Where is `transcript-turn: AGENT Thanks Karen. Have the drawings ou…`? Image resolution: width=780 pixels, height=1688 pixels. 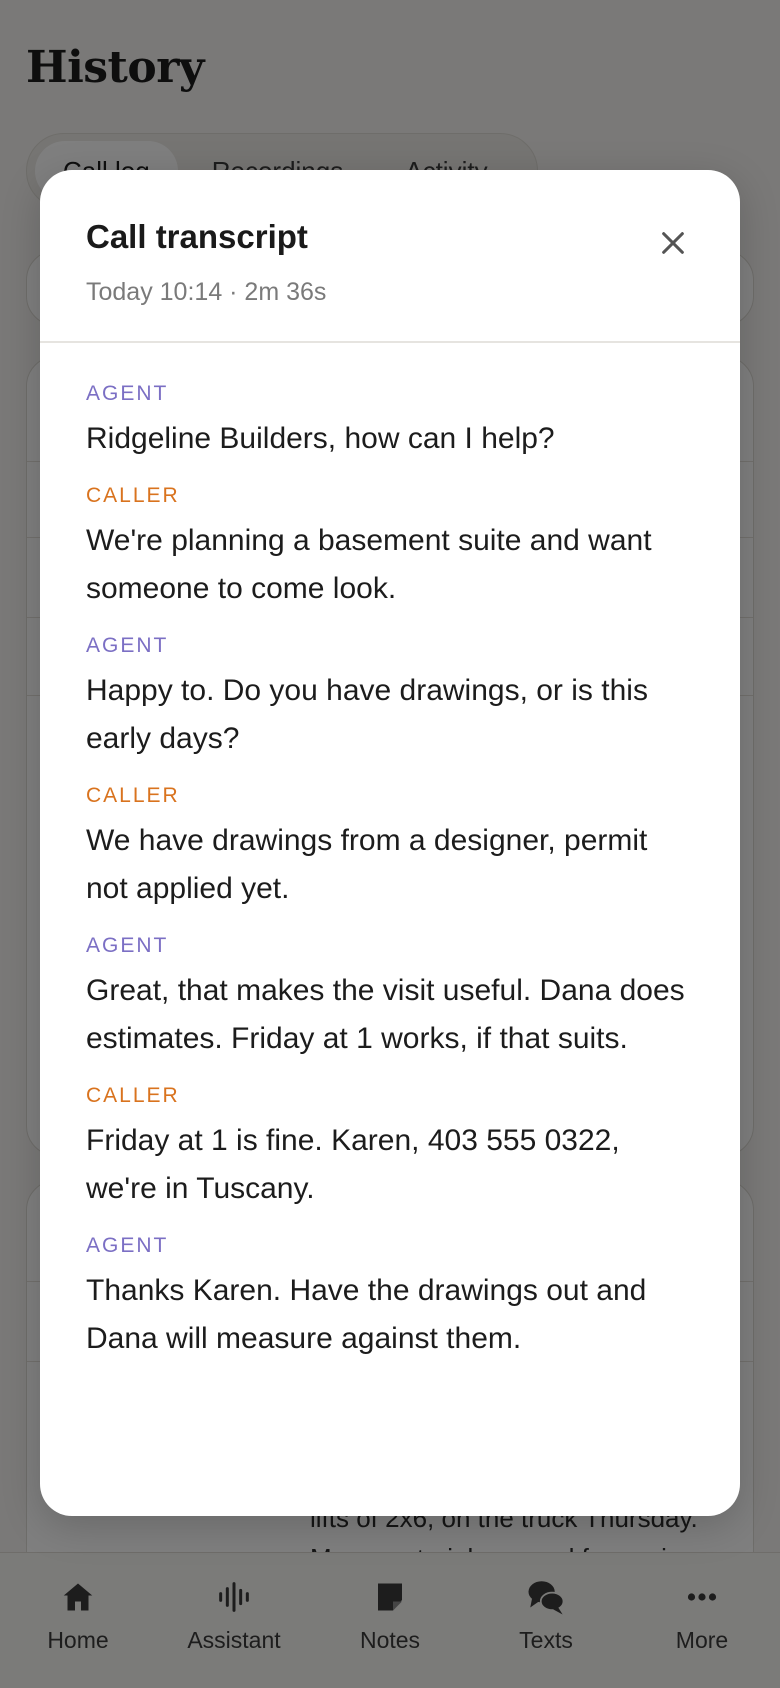
transcript-turn: AGENT Thanks Karen. Have the drawings ou… is located at coordinates (390, 1297).